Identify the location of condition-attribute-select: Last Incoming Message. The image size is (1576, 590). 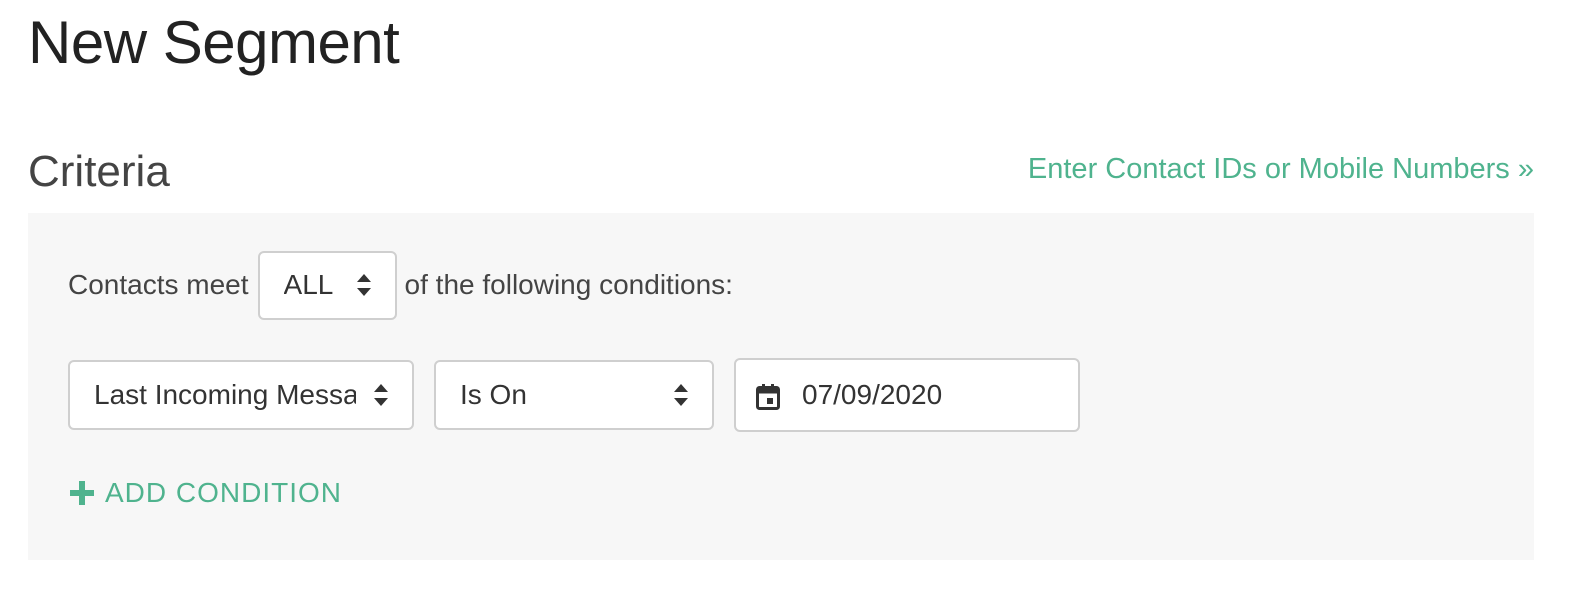
(241, 395).